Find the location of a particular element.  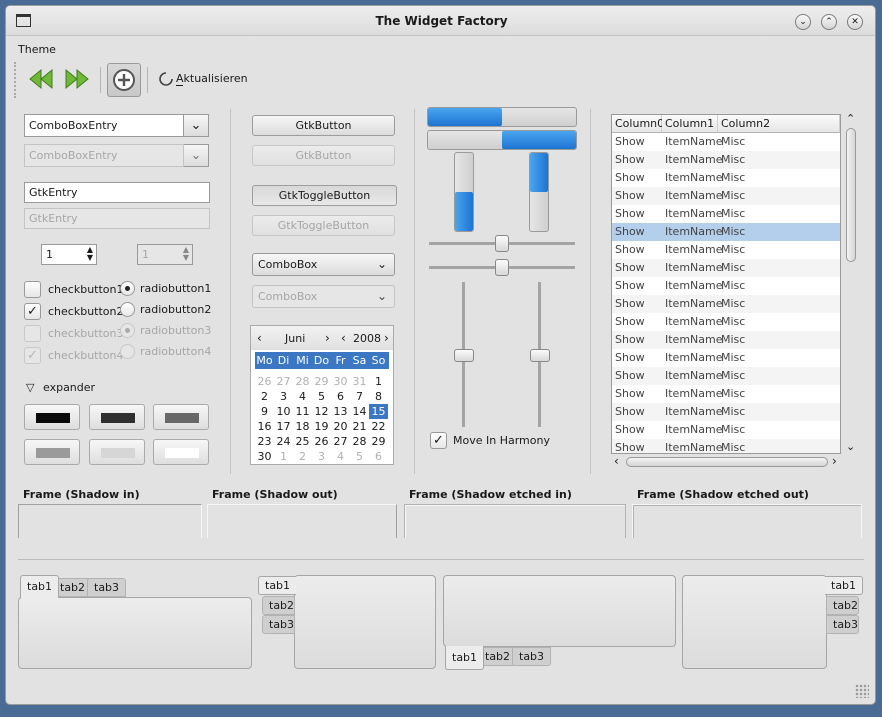

hslider-2-thumb is located at coordinates (502, 267).